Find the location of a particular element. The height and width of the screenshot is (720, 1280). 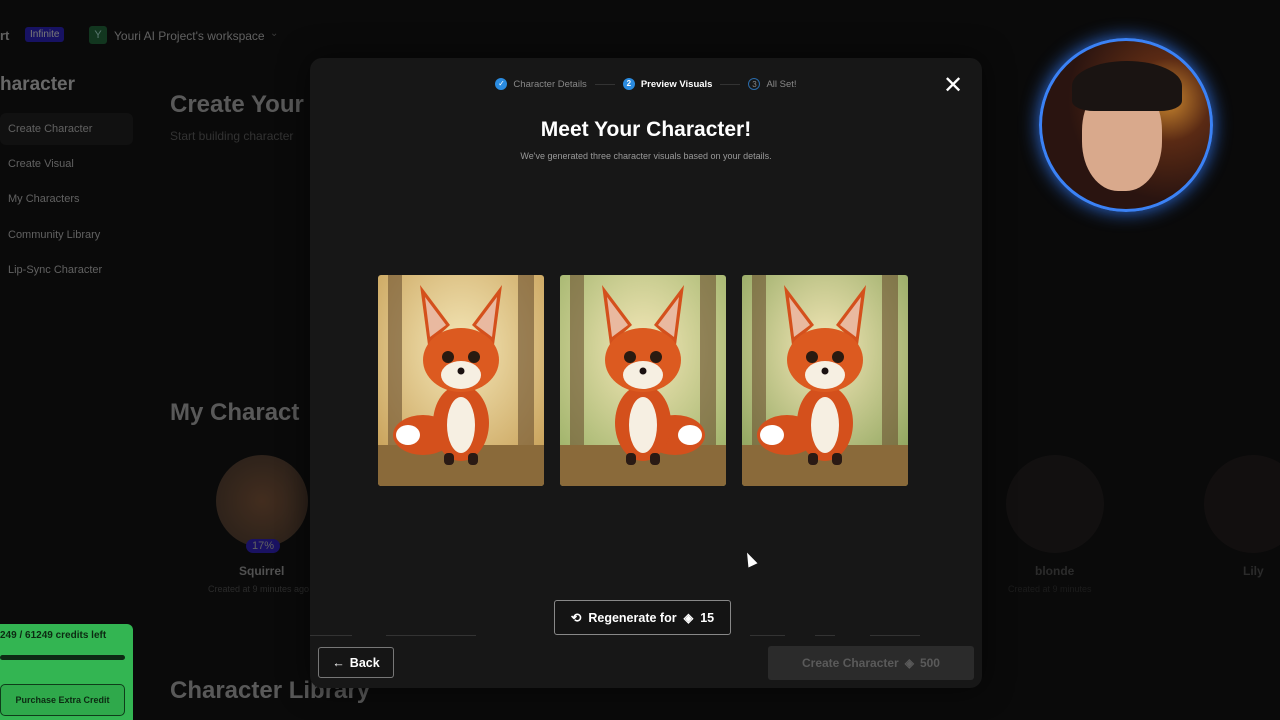

character-created: Created at 9 minutes is located at coordinates (1050, 589).